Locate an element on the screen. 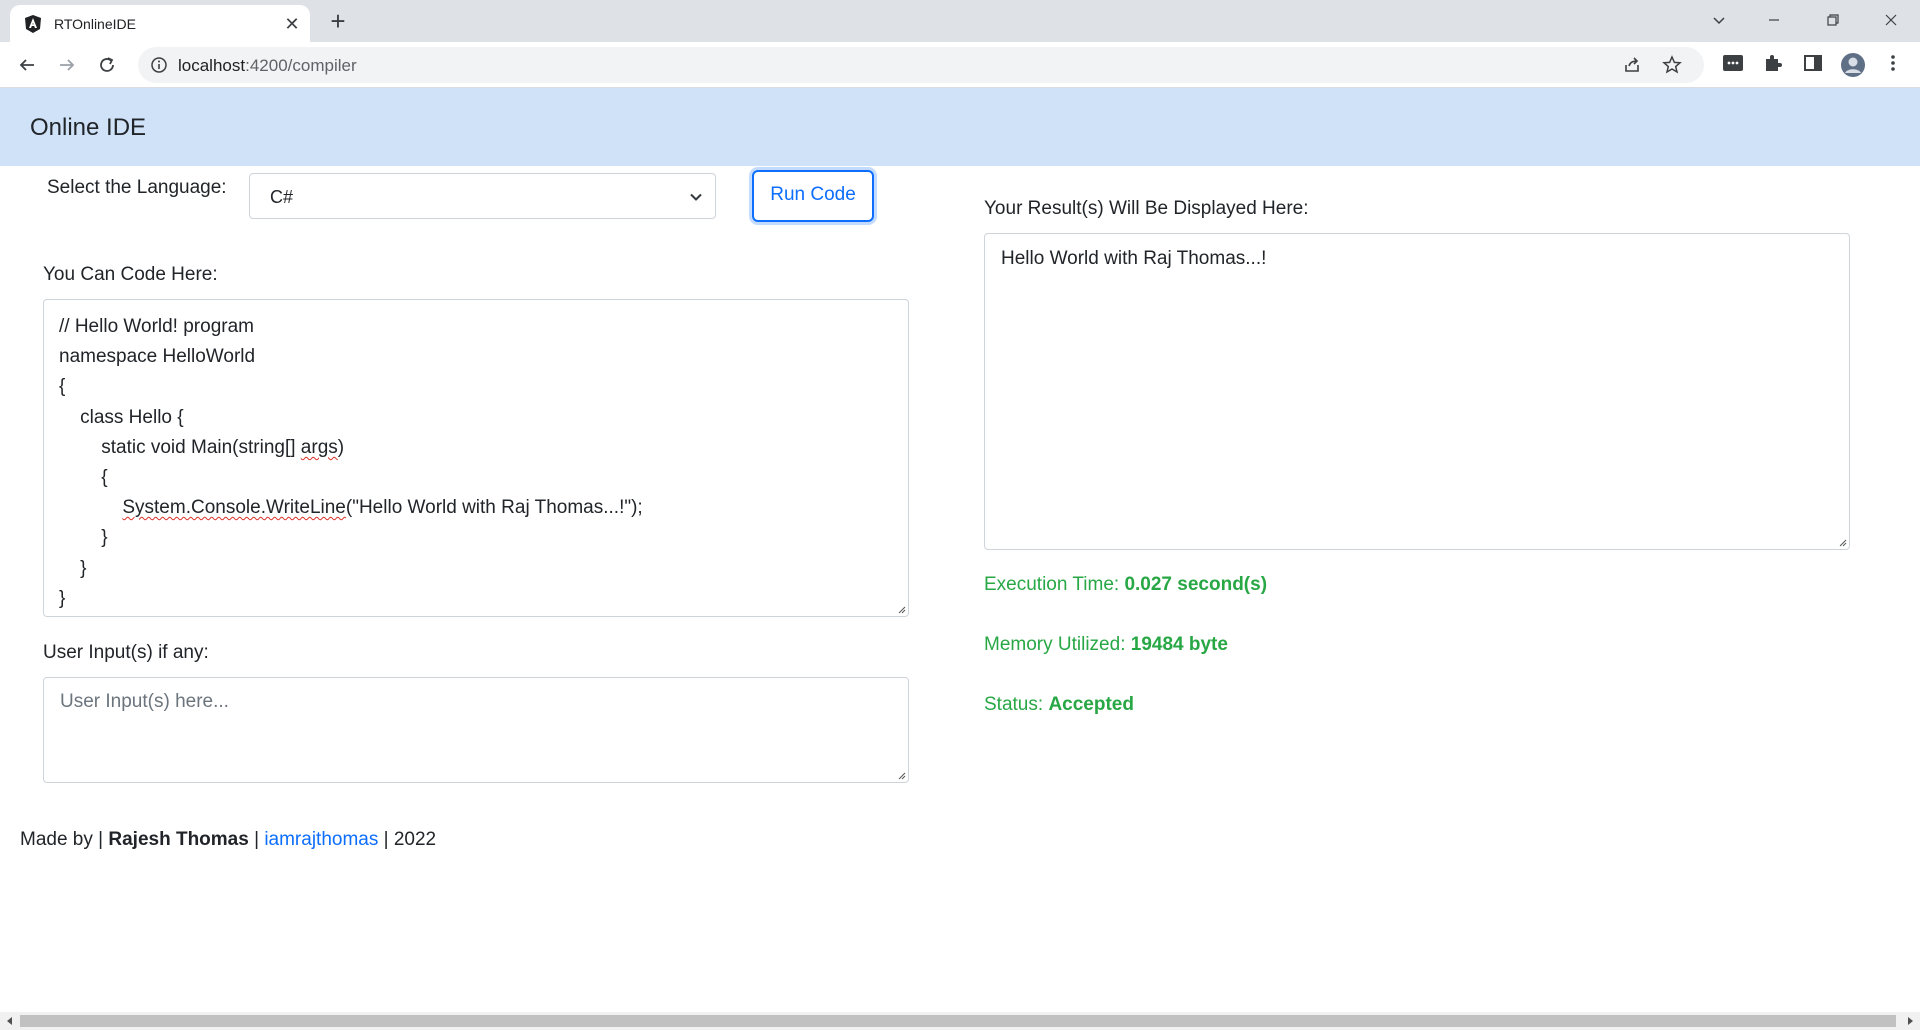  reload-icon is located at coordinates (107, 65).